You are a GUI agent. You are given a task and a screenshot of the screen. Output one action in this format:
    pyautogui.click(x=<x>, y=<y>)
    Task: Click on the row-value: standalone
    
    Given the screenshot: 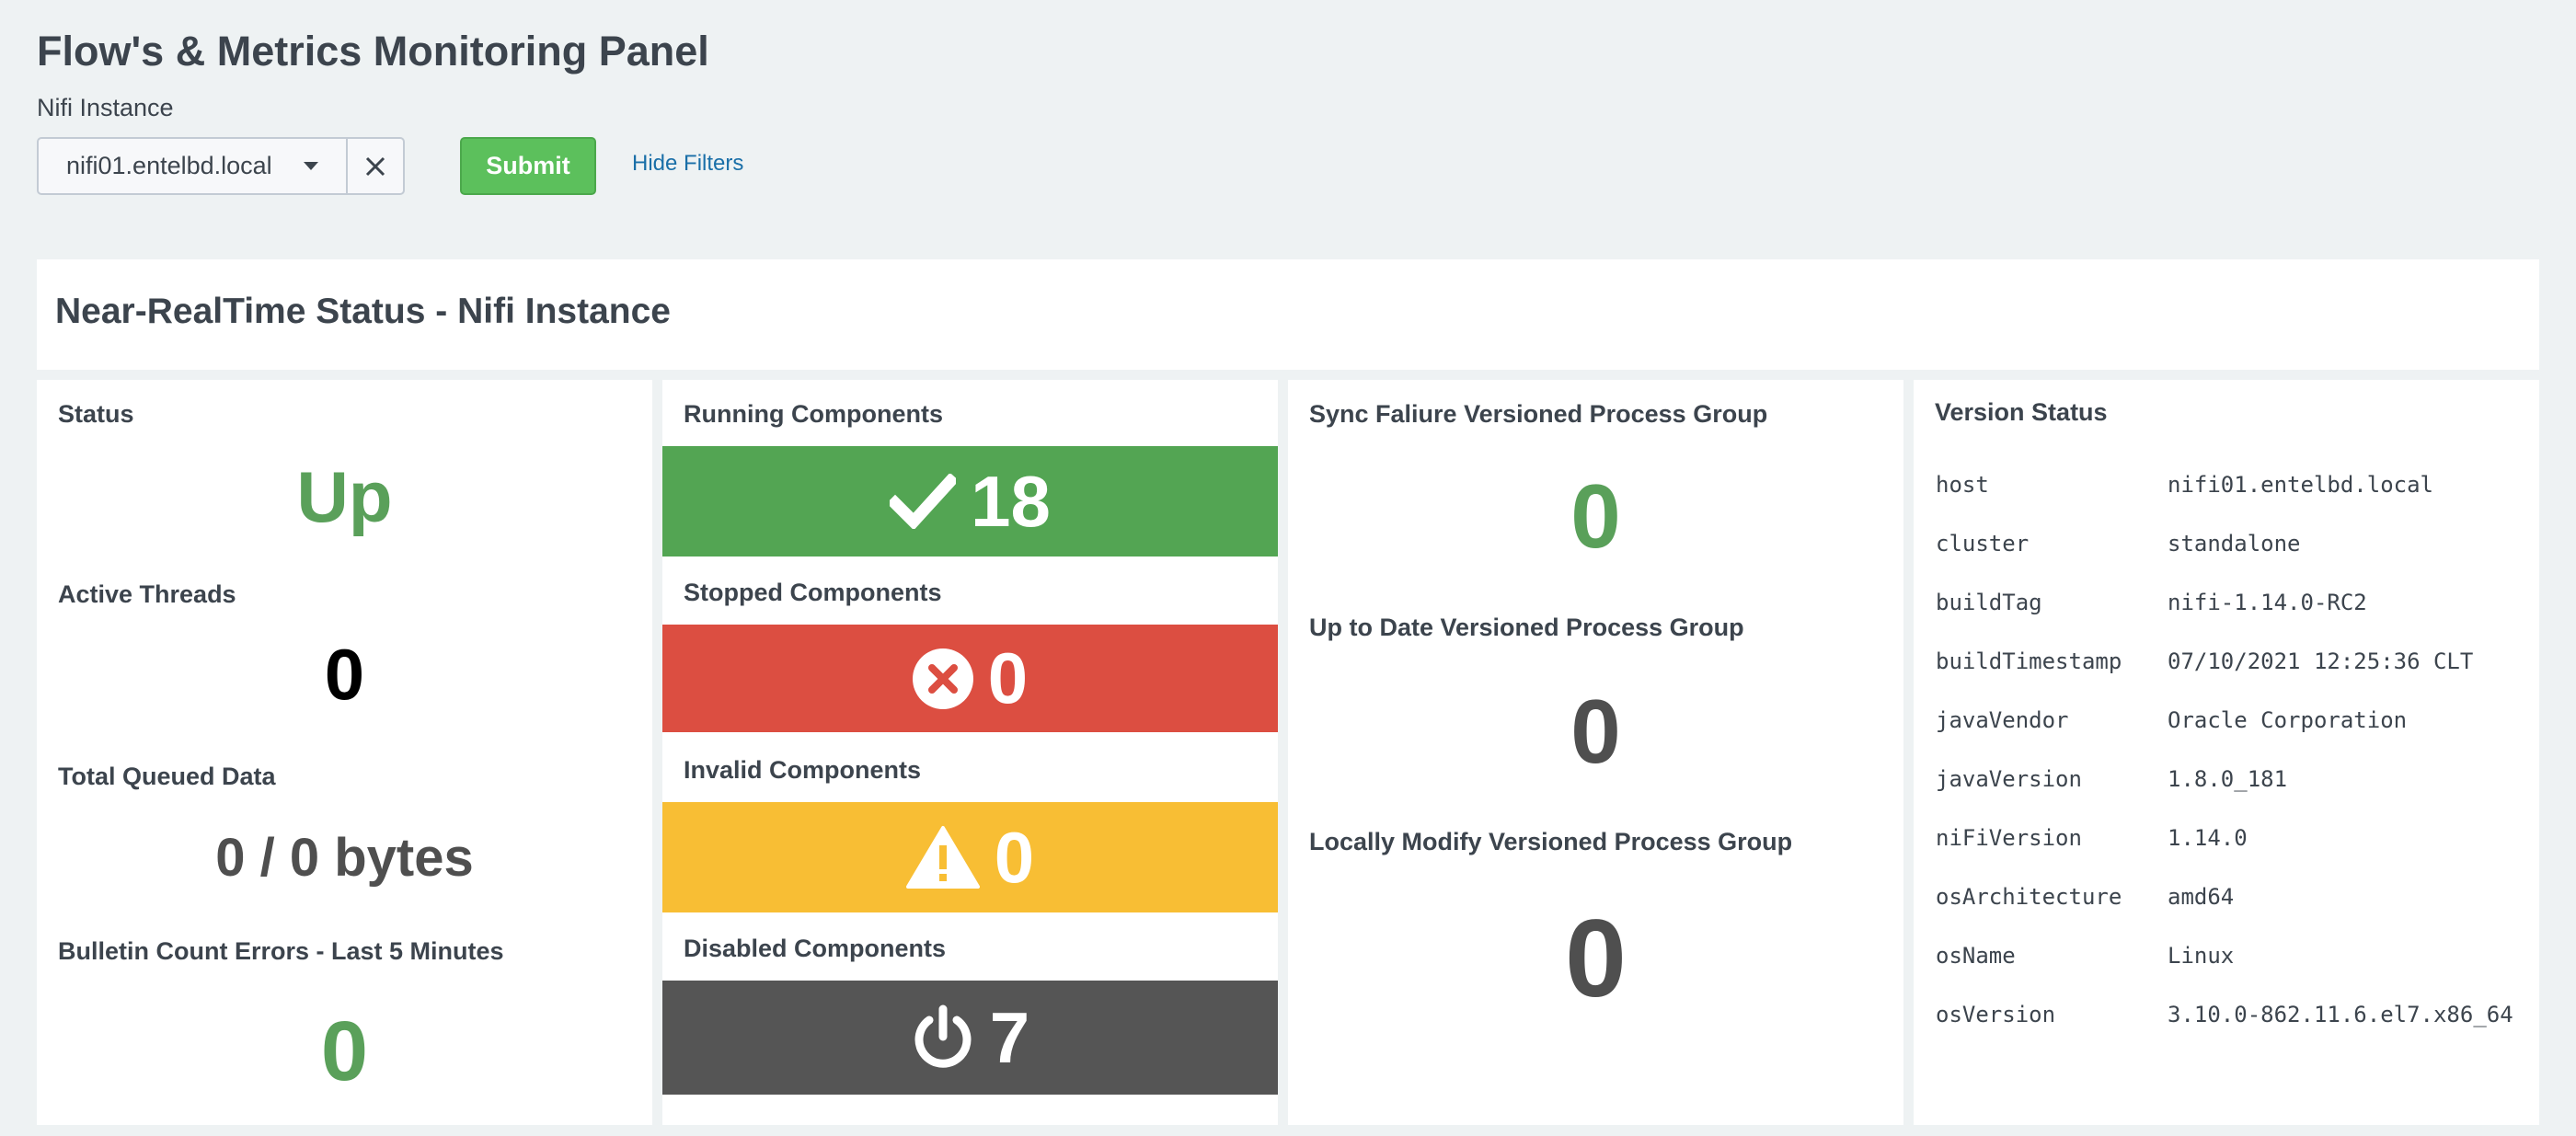 What is the action you would take?
    pyautogui.click(x=2234, y=544)
    